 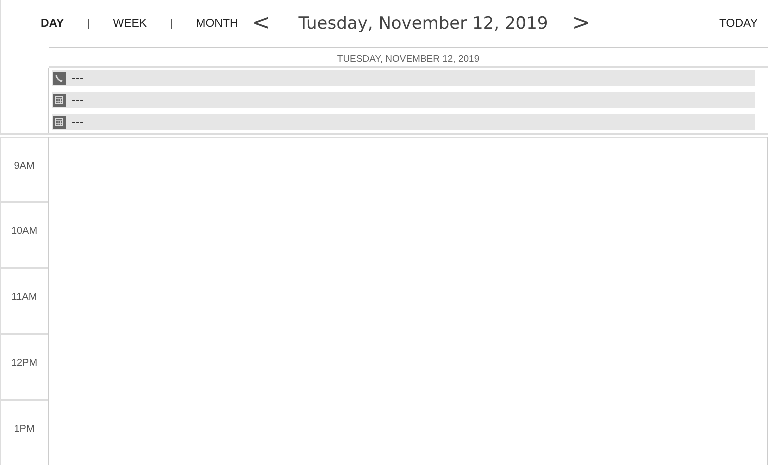 What do you see at coordinates (423, 24) in the screenshot?
I see `date-title: Tuesday, November 12, 2019` at bounding box center [423, 24].